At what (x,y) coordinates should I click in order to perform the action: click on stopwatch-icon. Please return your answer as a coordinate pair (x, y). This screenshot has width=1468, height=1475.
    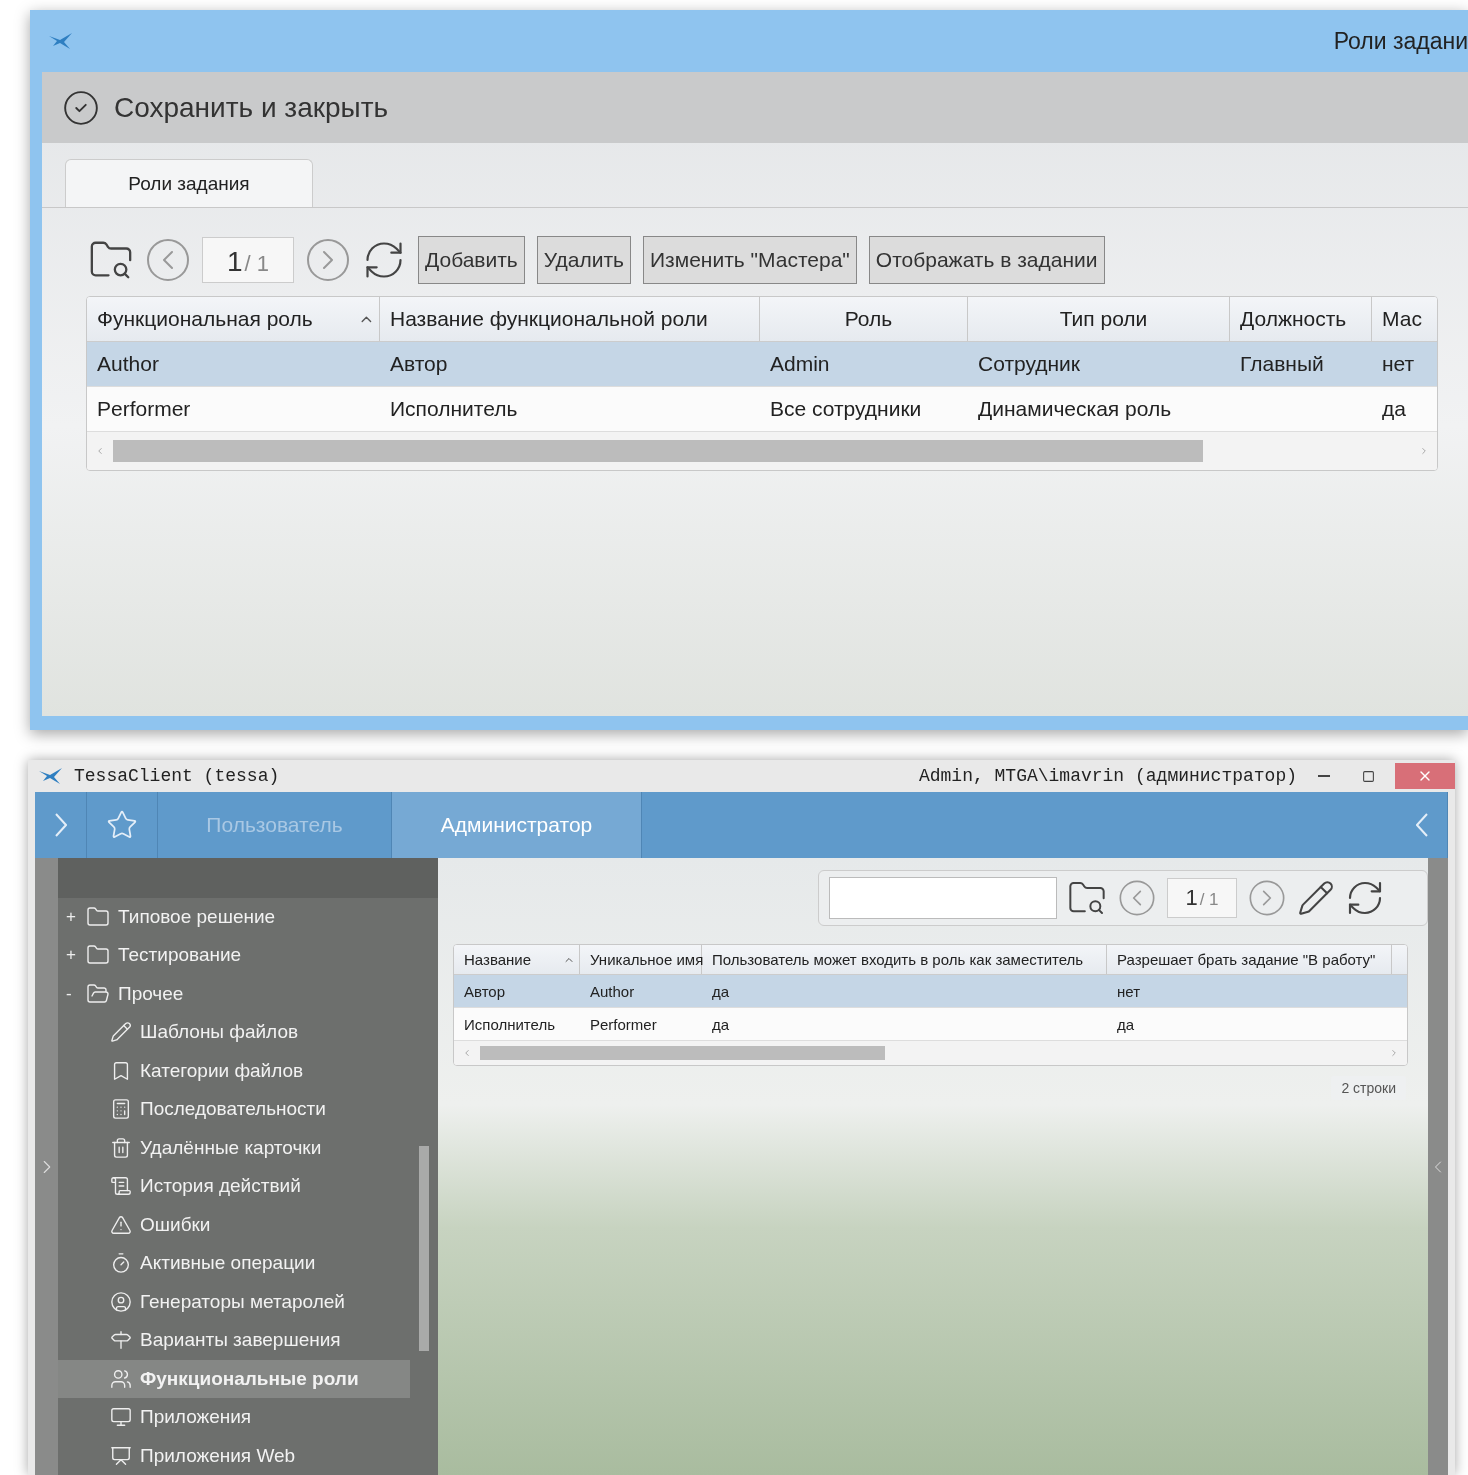
    Looking at the image, I should click on (121, 1263).